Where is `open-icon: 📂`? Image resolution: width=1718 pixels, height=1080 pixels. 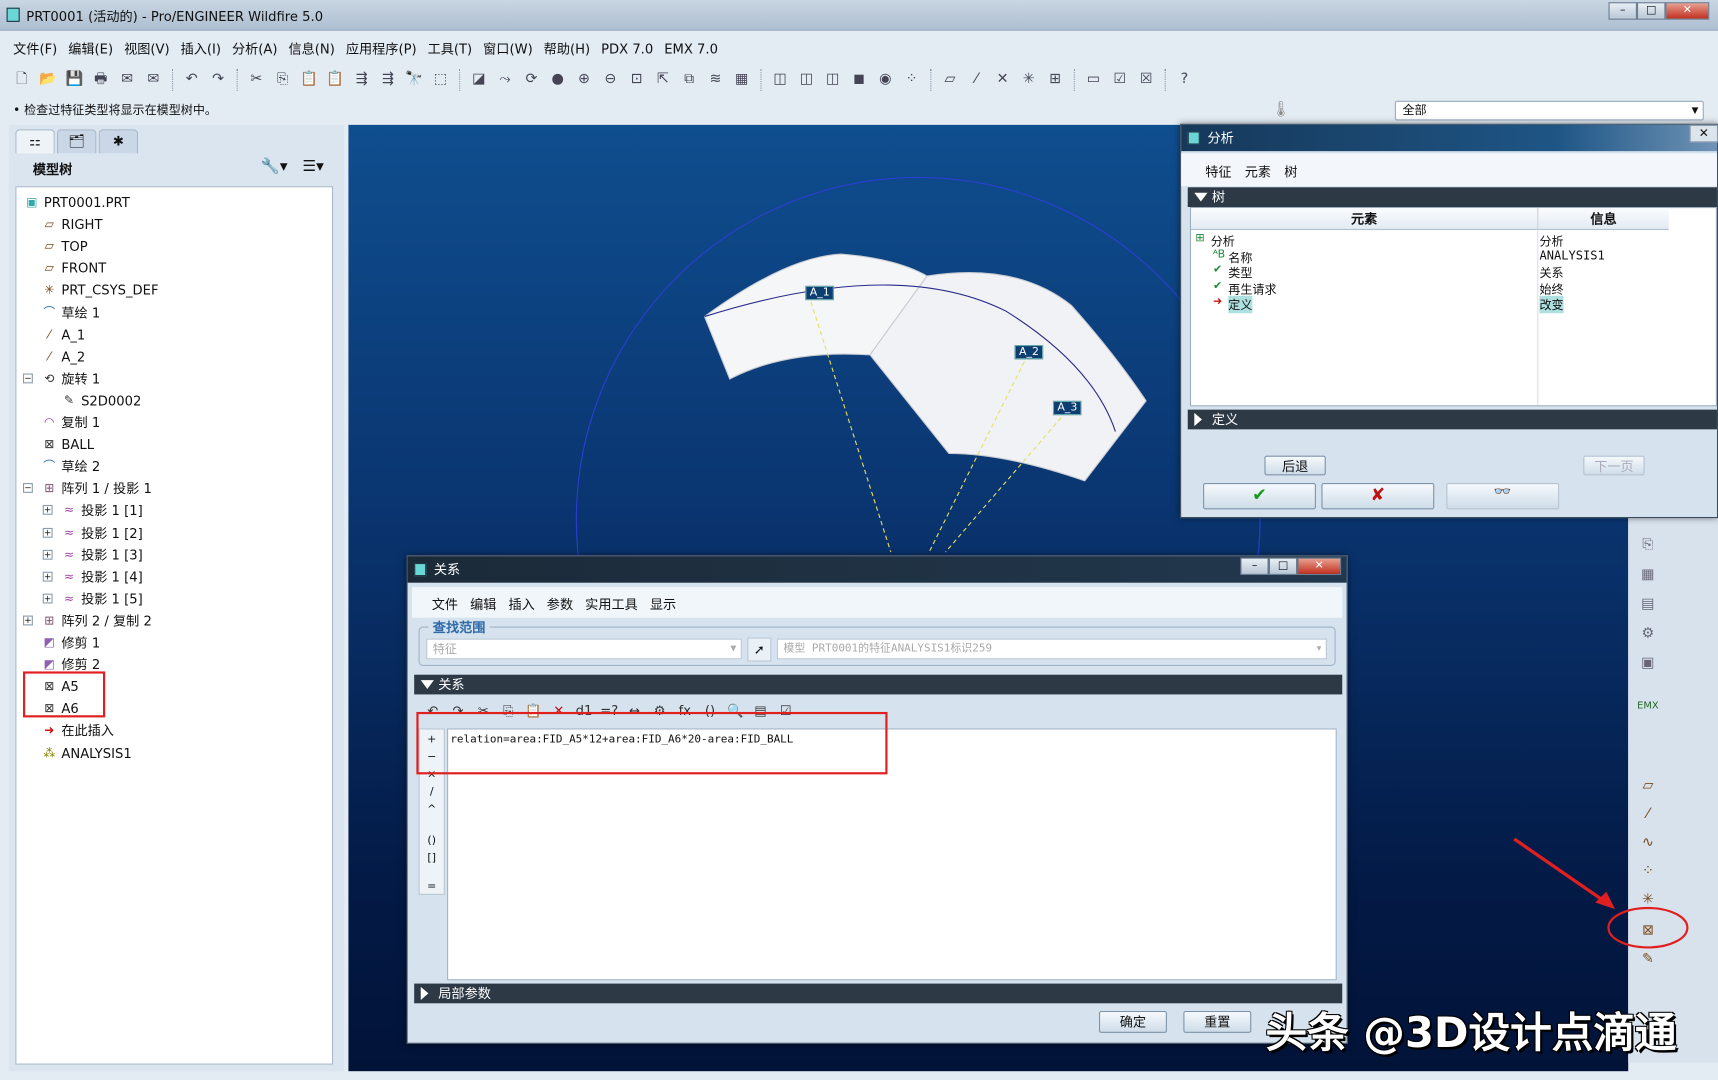
open-icon: 📂 is located at coordinates (48, 80).